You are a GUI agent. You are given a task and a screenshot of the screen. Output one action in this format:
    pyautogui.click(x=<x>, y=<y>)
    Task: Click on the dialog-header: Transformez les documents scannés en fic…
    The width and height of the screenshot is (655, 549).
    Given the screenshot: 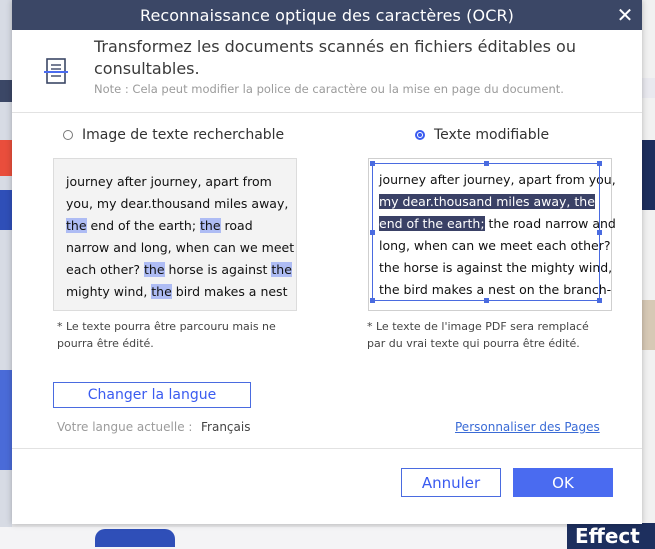 What is the action you would take?
    pyautogui.click(x=327, y=71)
    